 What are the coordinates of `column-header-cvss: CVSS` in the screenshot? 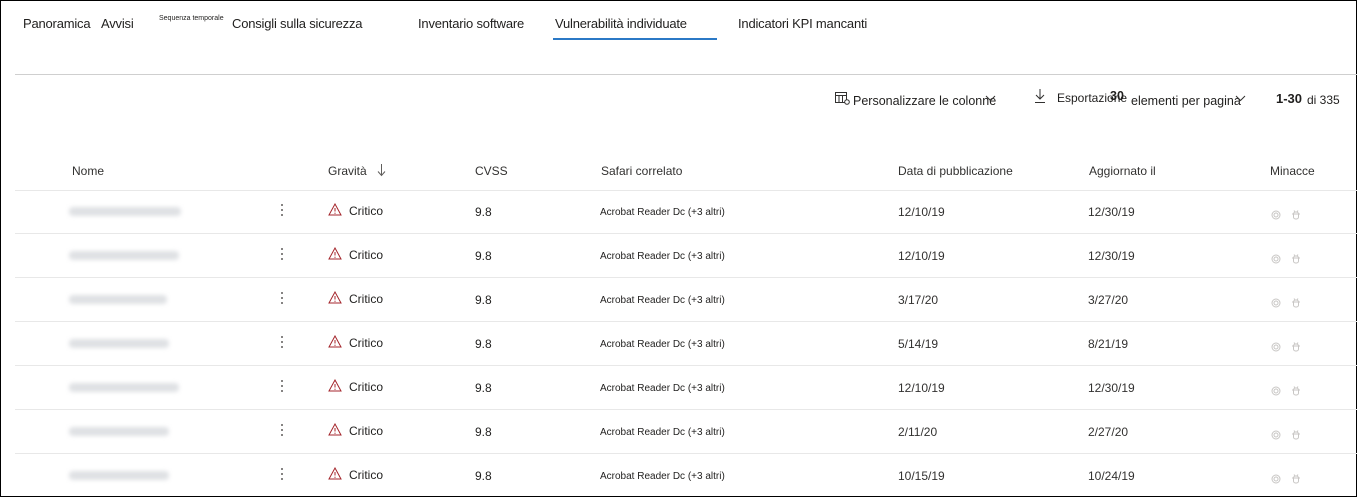 It's located at (491, 171).